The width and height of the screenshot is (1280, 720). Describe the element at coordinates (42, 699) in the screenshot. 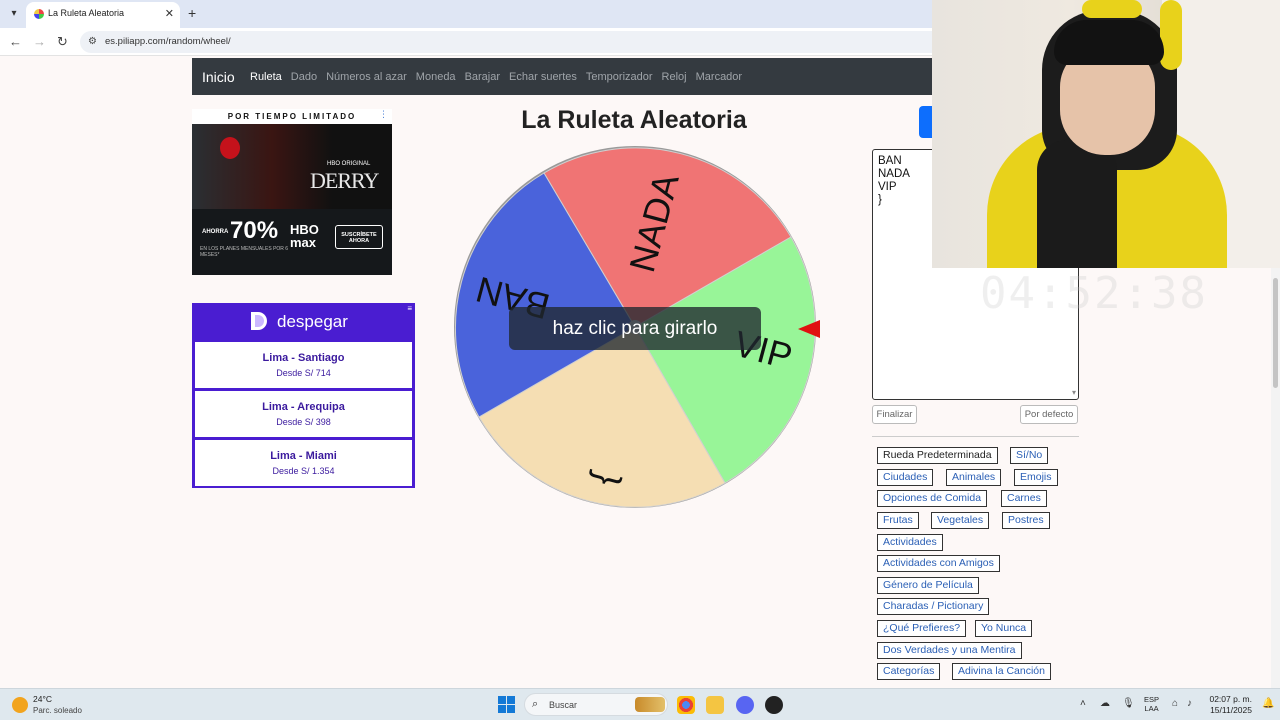

I see `weather-temperature: 24°C` at that location.